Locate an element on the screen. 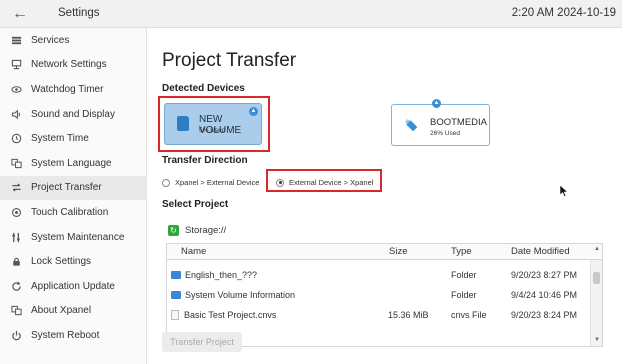 The height and width of the screenshot is (364, 622). sidebar-item-label: Services is located at coordinates (50, 40).